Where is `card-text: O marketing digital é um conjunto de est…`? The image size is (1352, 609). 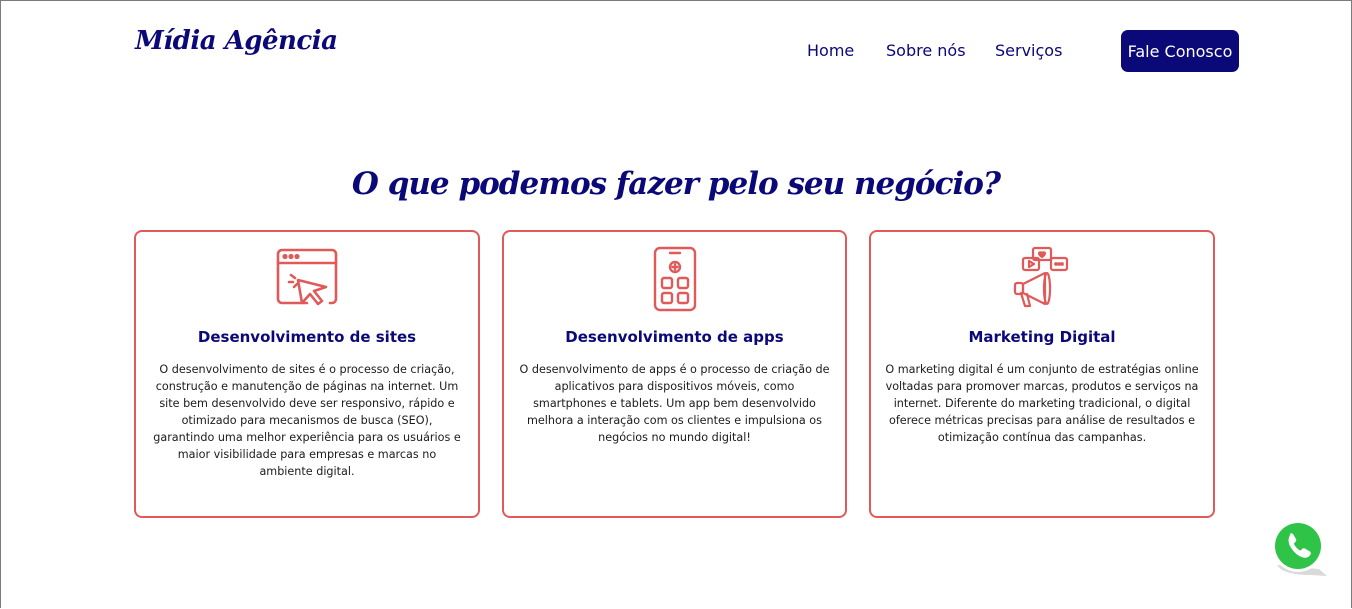
card-text: O marketing digital é um conjunto de est… is located at coordinates (1042, 403).